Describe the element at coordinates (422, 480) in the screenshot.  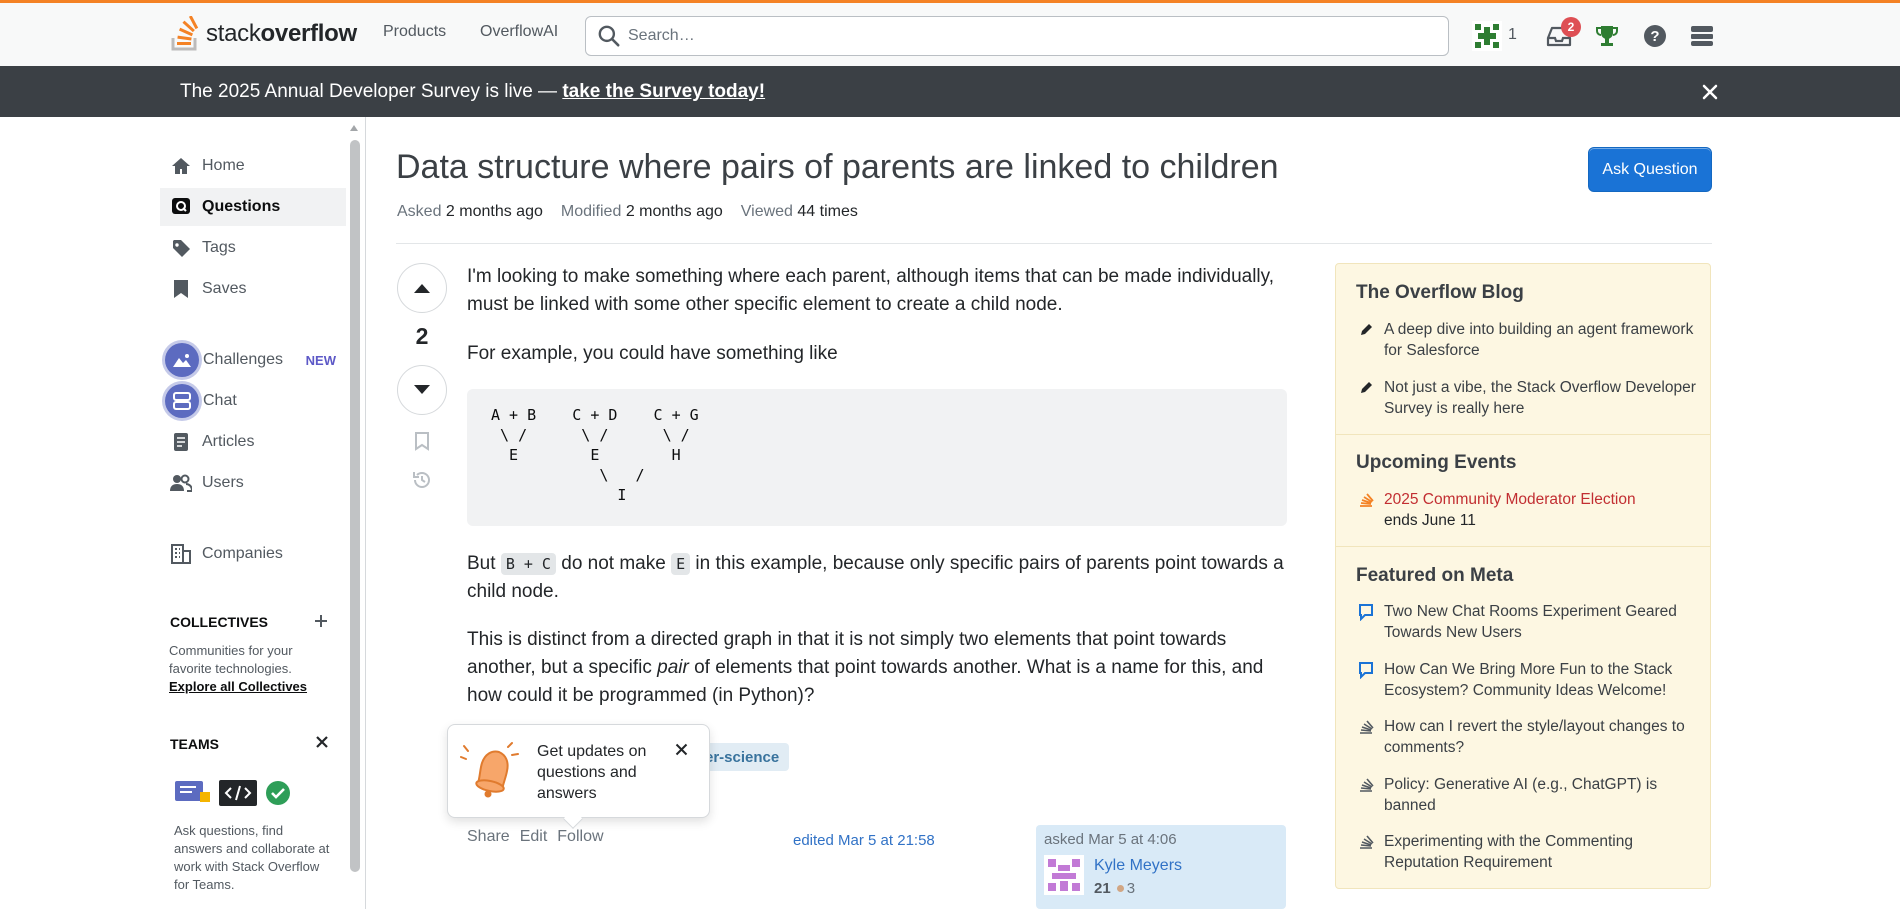
I see `history-icon` at that location.